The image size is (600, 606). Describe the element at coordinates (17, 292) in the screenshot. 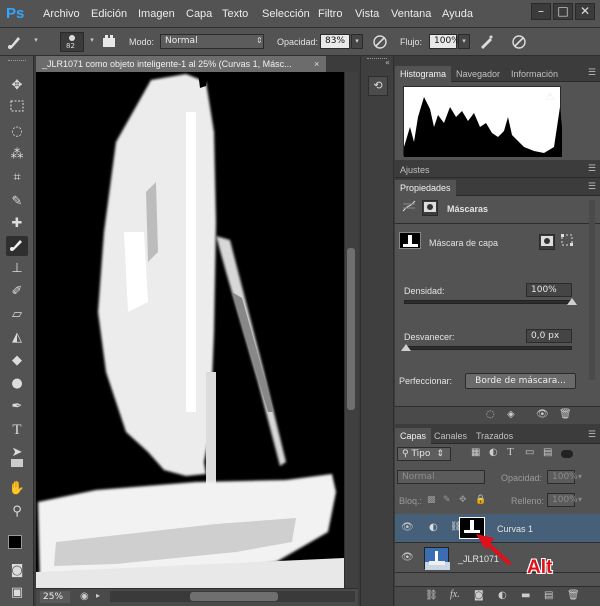

I see `history-brush-tool-icon: ✐` at that location.